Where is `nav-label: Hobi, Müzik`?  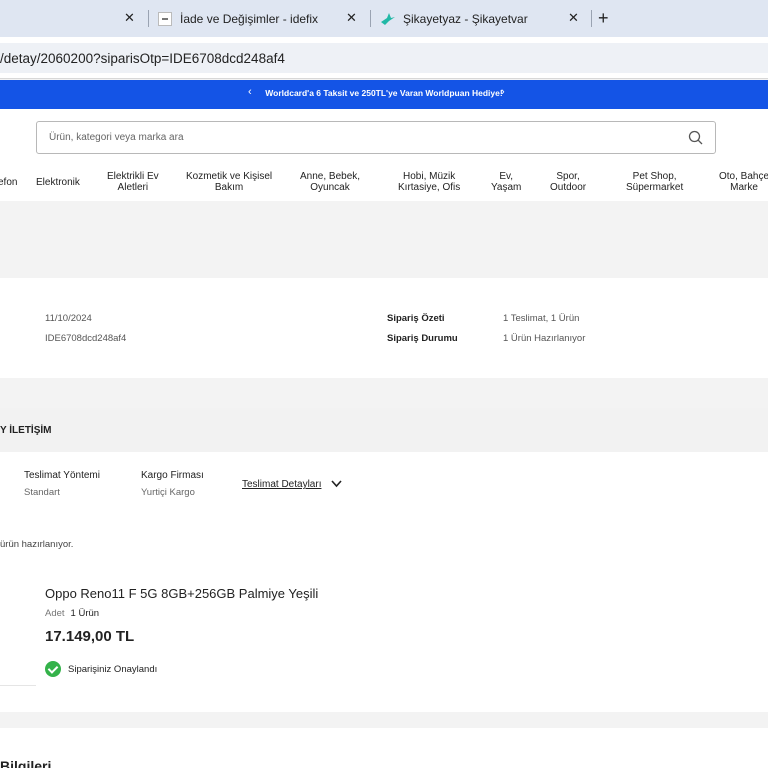 nav-label: Hobi, Müzik is located at coordinates (429, 176).